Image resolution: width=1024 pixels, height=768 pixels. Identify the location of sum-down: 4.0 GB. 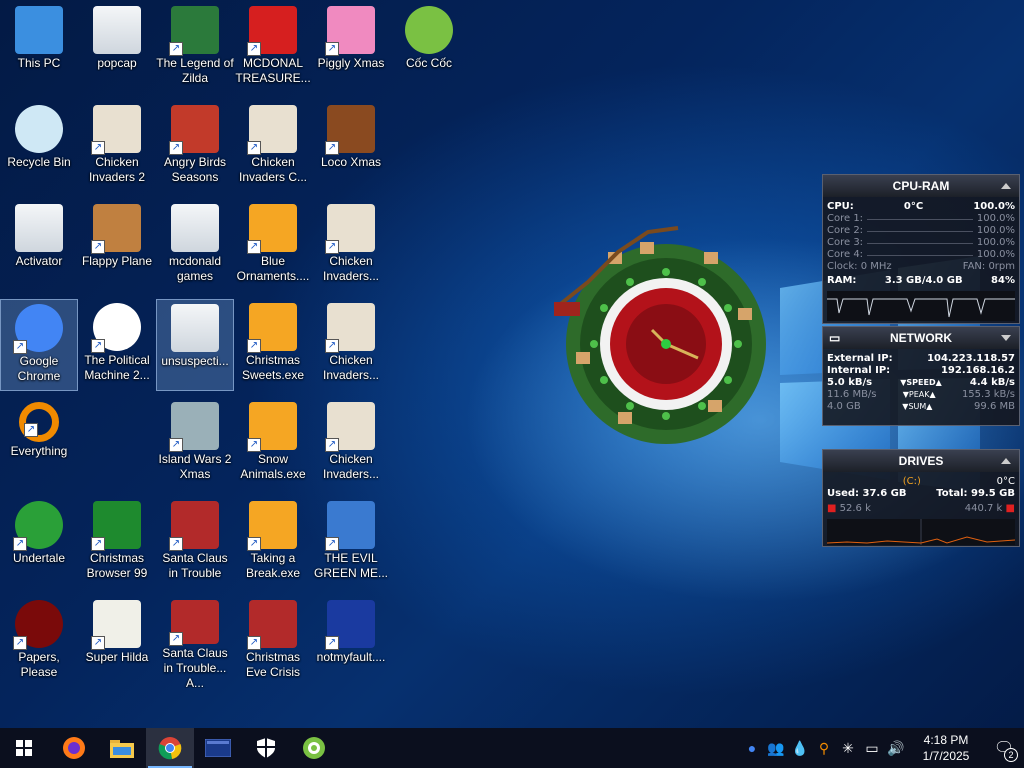
(844, 406).